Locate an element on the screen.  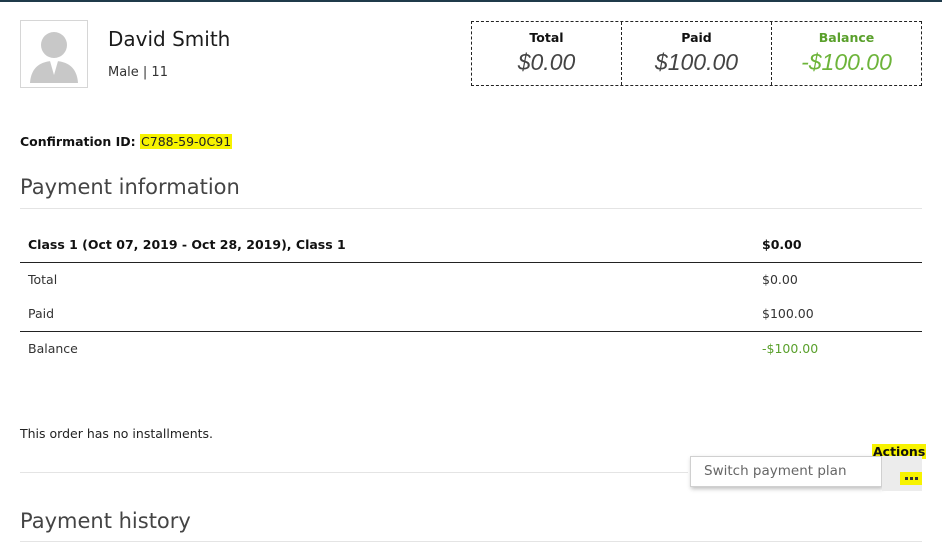
summary-paid-value: $100.00 is located at coordinates (696, 62).